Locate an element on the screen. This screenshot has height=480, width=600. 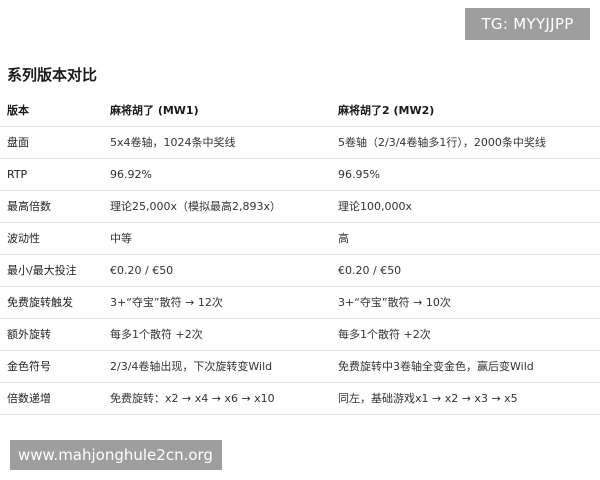
website-watermark: www.mahjonghule2cn.org is located at coordinates (116, 455).